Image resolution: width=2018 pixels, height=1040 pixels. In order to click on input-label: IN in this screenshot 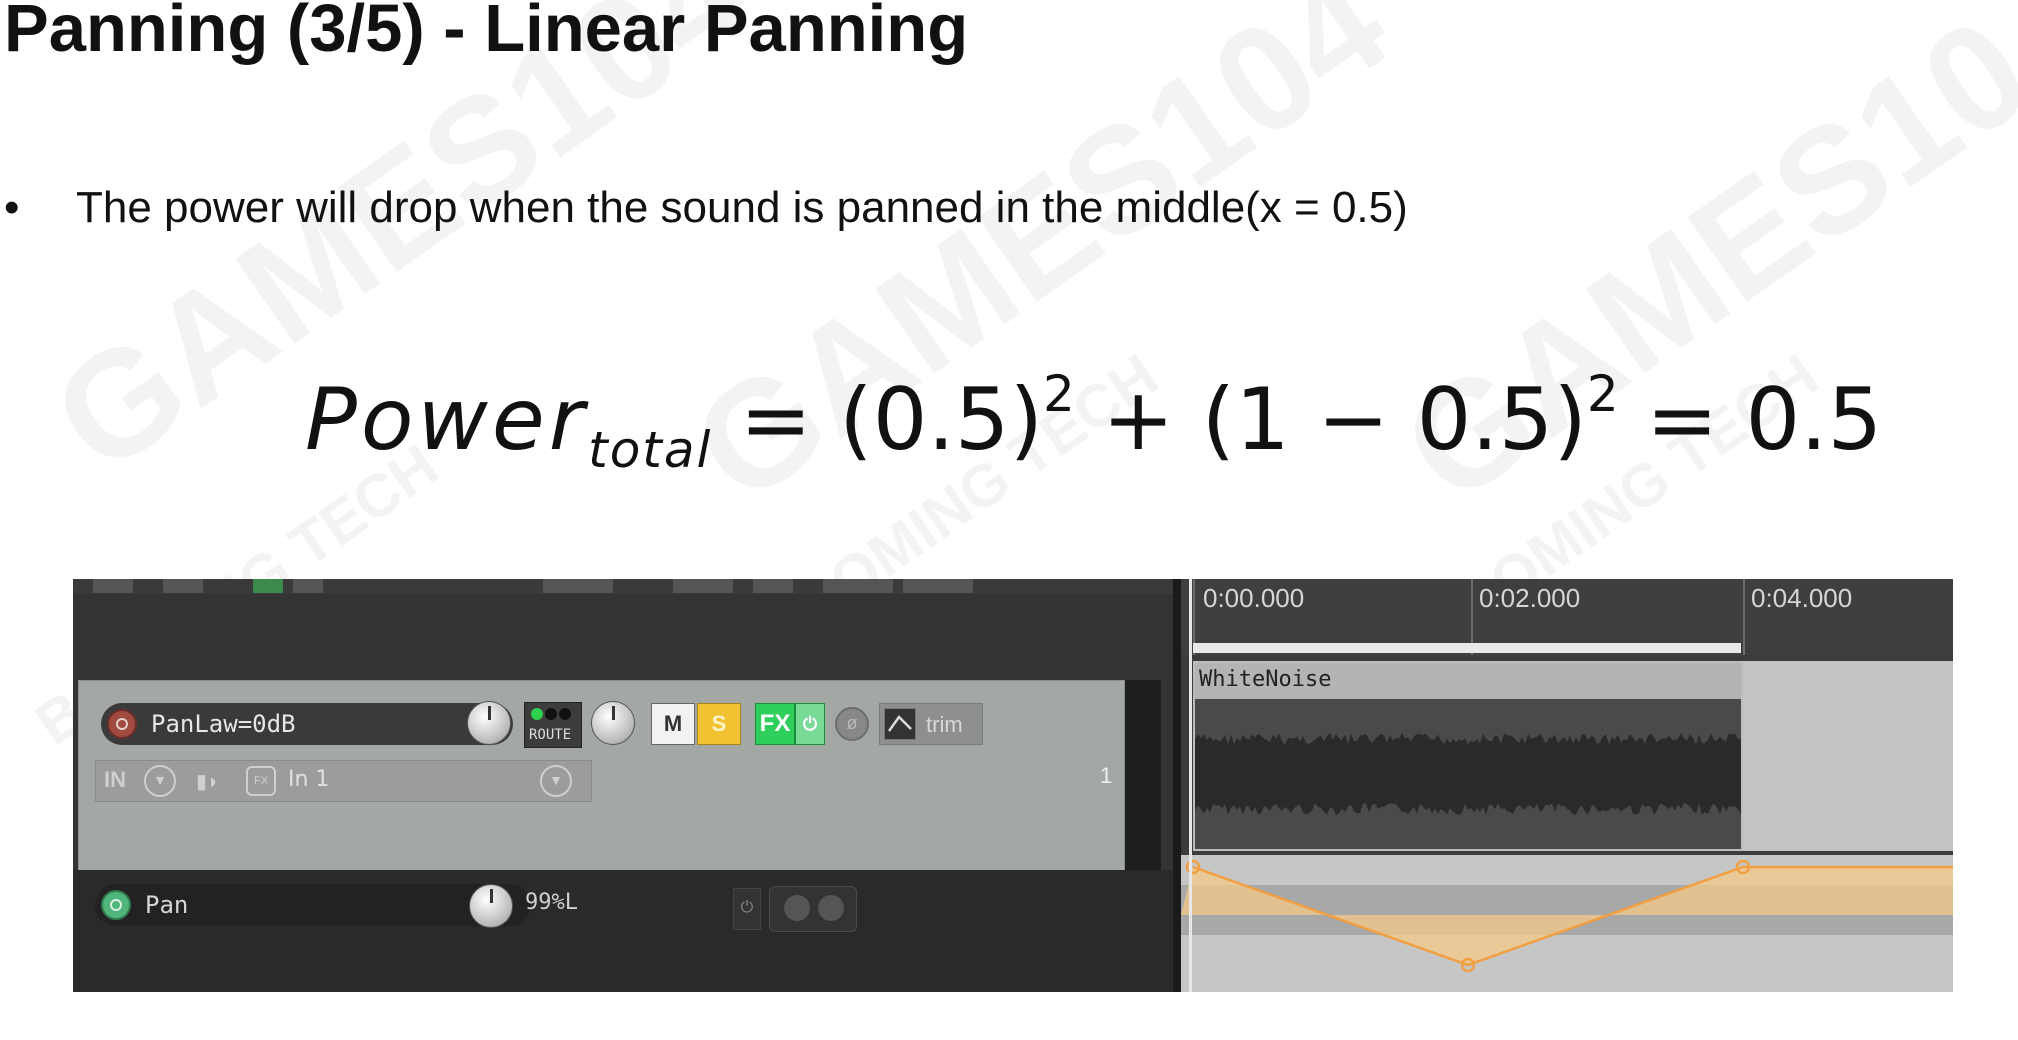, I will do `click(115, 779)`.